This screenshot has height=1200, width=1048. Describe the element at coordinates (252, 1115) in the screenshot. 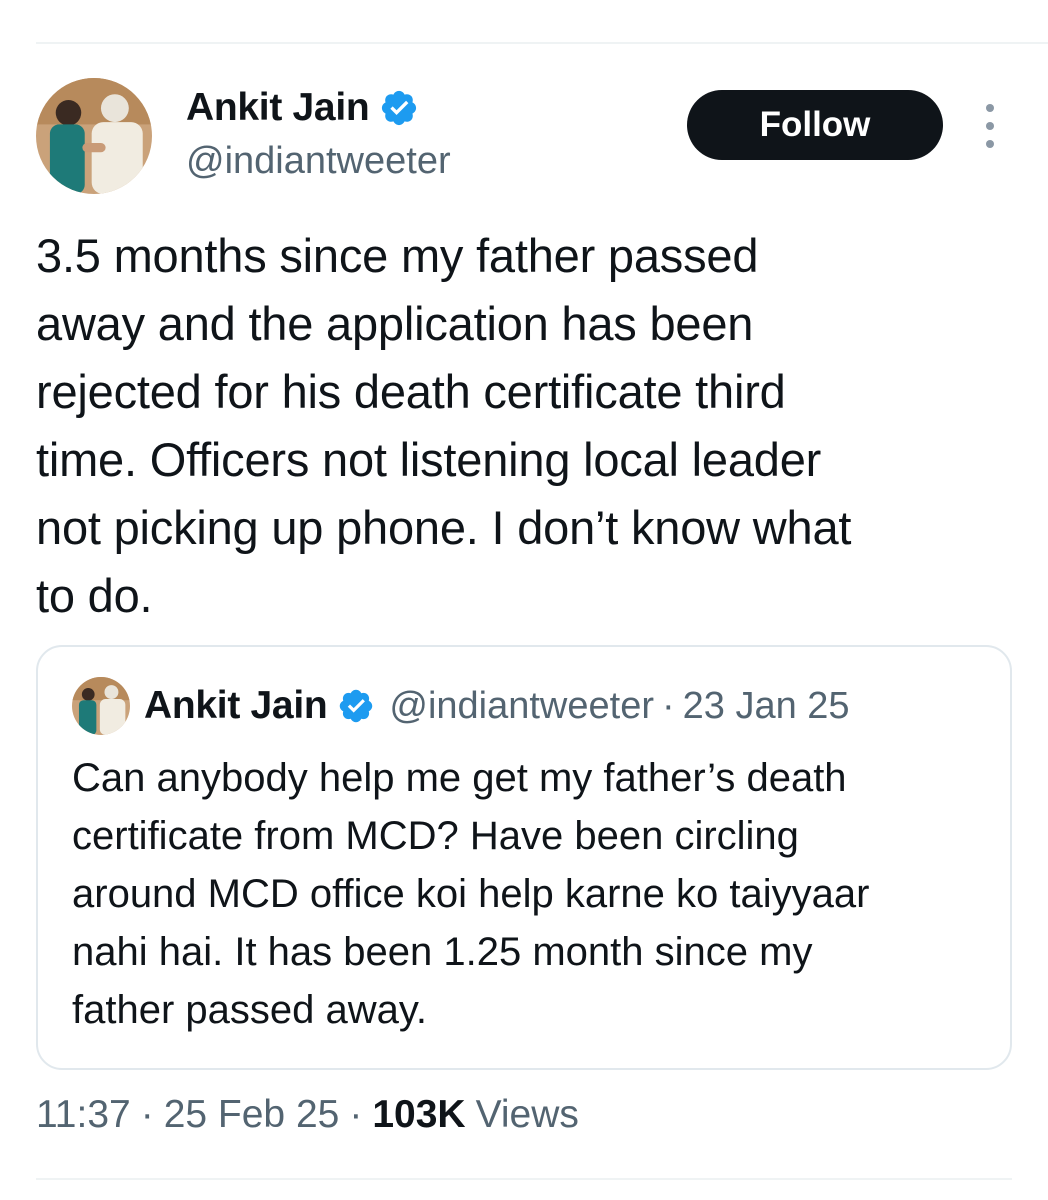

I see `tweet-date: 25 Feb 25` at that location.